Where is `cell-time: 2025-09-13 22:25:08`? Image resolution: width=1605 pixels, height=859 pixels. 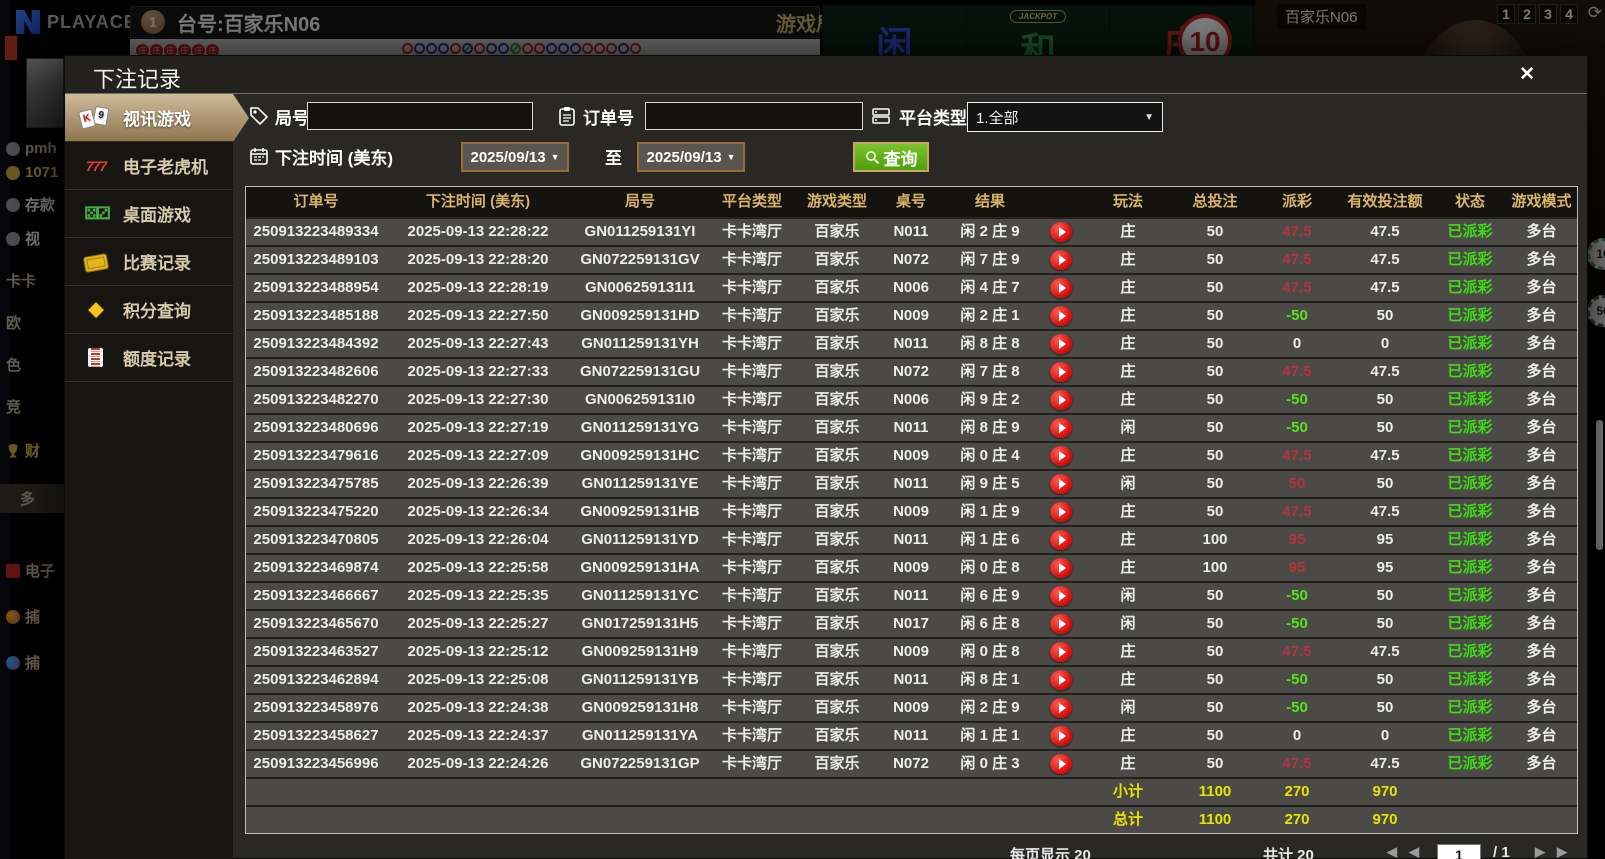
cell-time: 2025-09-13 22:25:08 is located at coordinates (478, 679).